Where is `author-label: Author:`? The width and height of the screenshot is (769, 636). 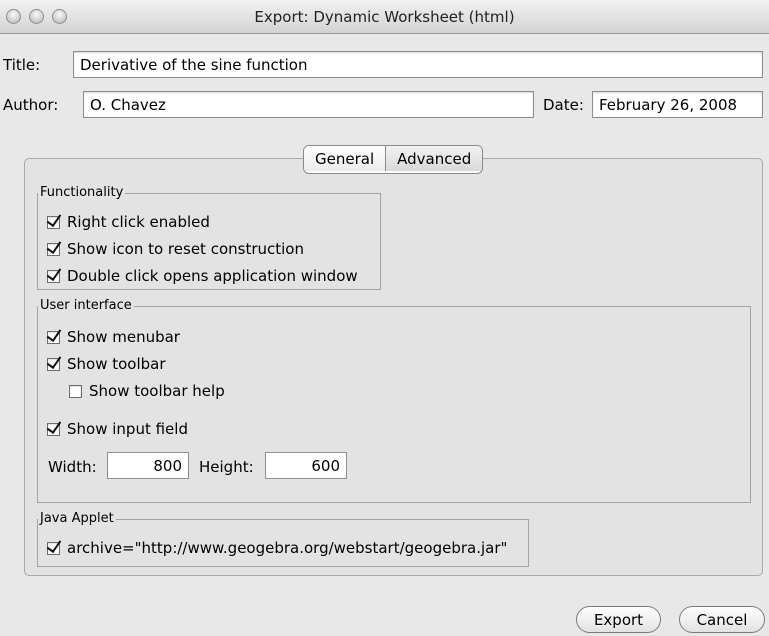 author-label: Author: is located at coordinates (31, 105).